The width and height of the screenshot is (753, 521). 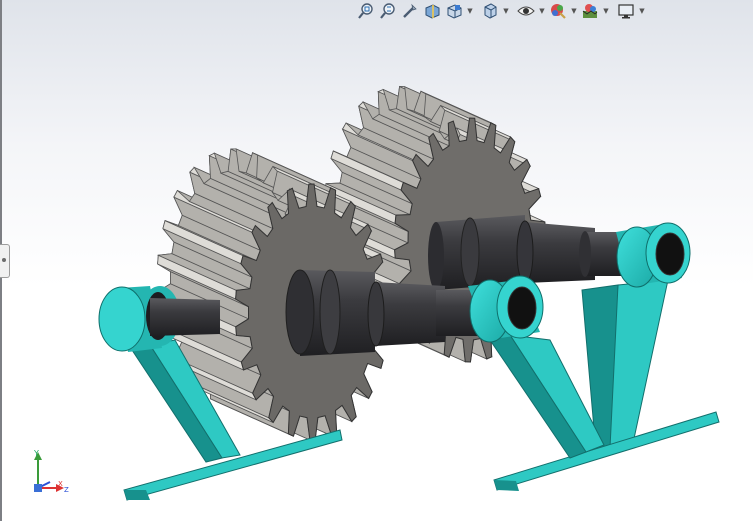 I want to click on triad-z-label: Z, so click(x=66, y=490).